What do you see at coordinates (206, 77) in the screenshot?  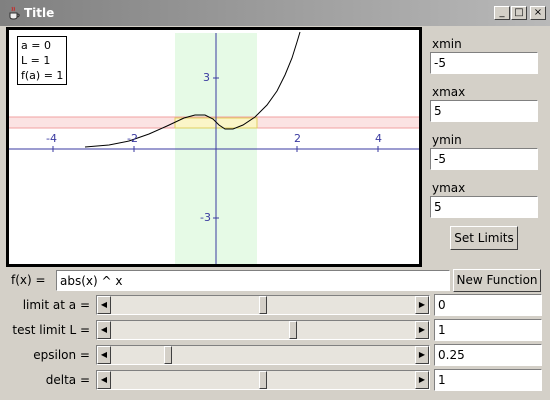 I see `y-tick-label: 3` at bounding box center [206, 77].